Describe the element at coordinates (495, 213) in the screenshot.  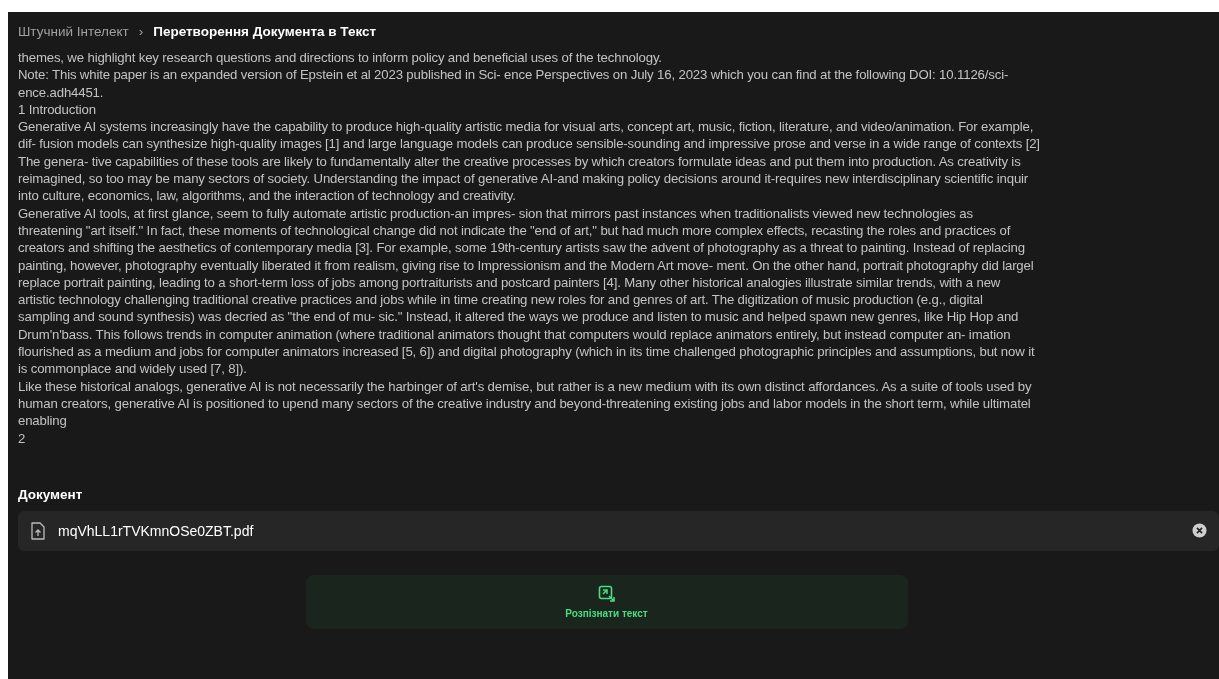
I see `text-line: Generative AI tools, at first glance, seem to fully automate artistic production-an impres- sion that mirrors past instances when traditionalists viewed new technologies as` at that location.